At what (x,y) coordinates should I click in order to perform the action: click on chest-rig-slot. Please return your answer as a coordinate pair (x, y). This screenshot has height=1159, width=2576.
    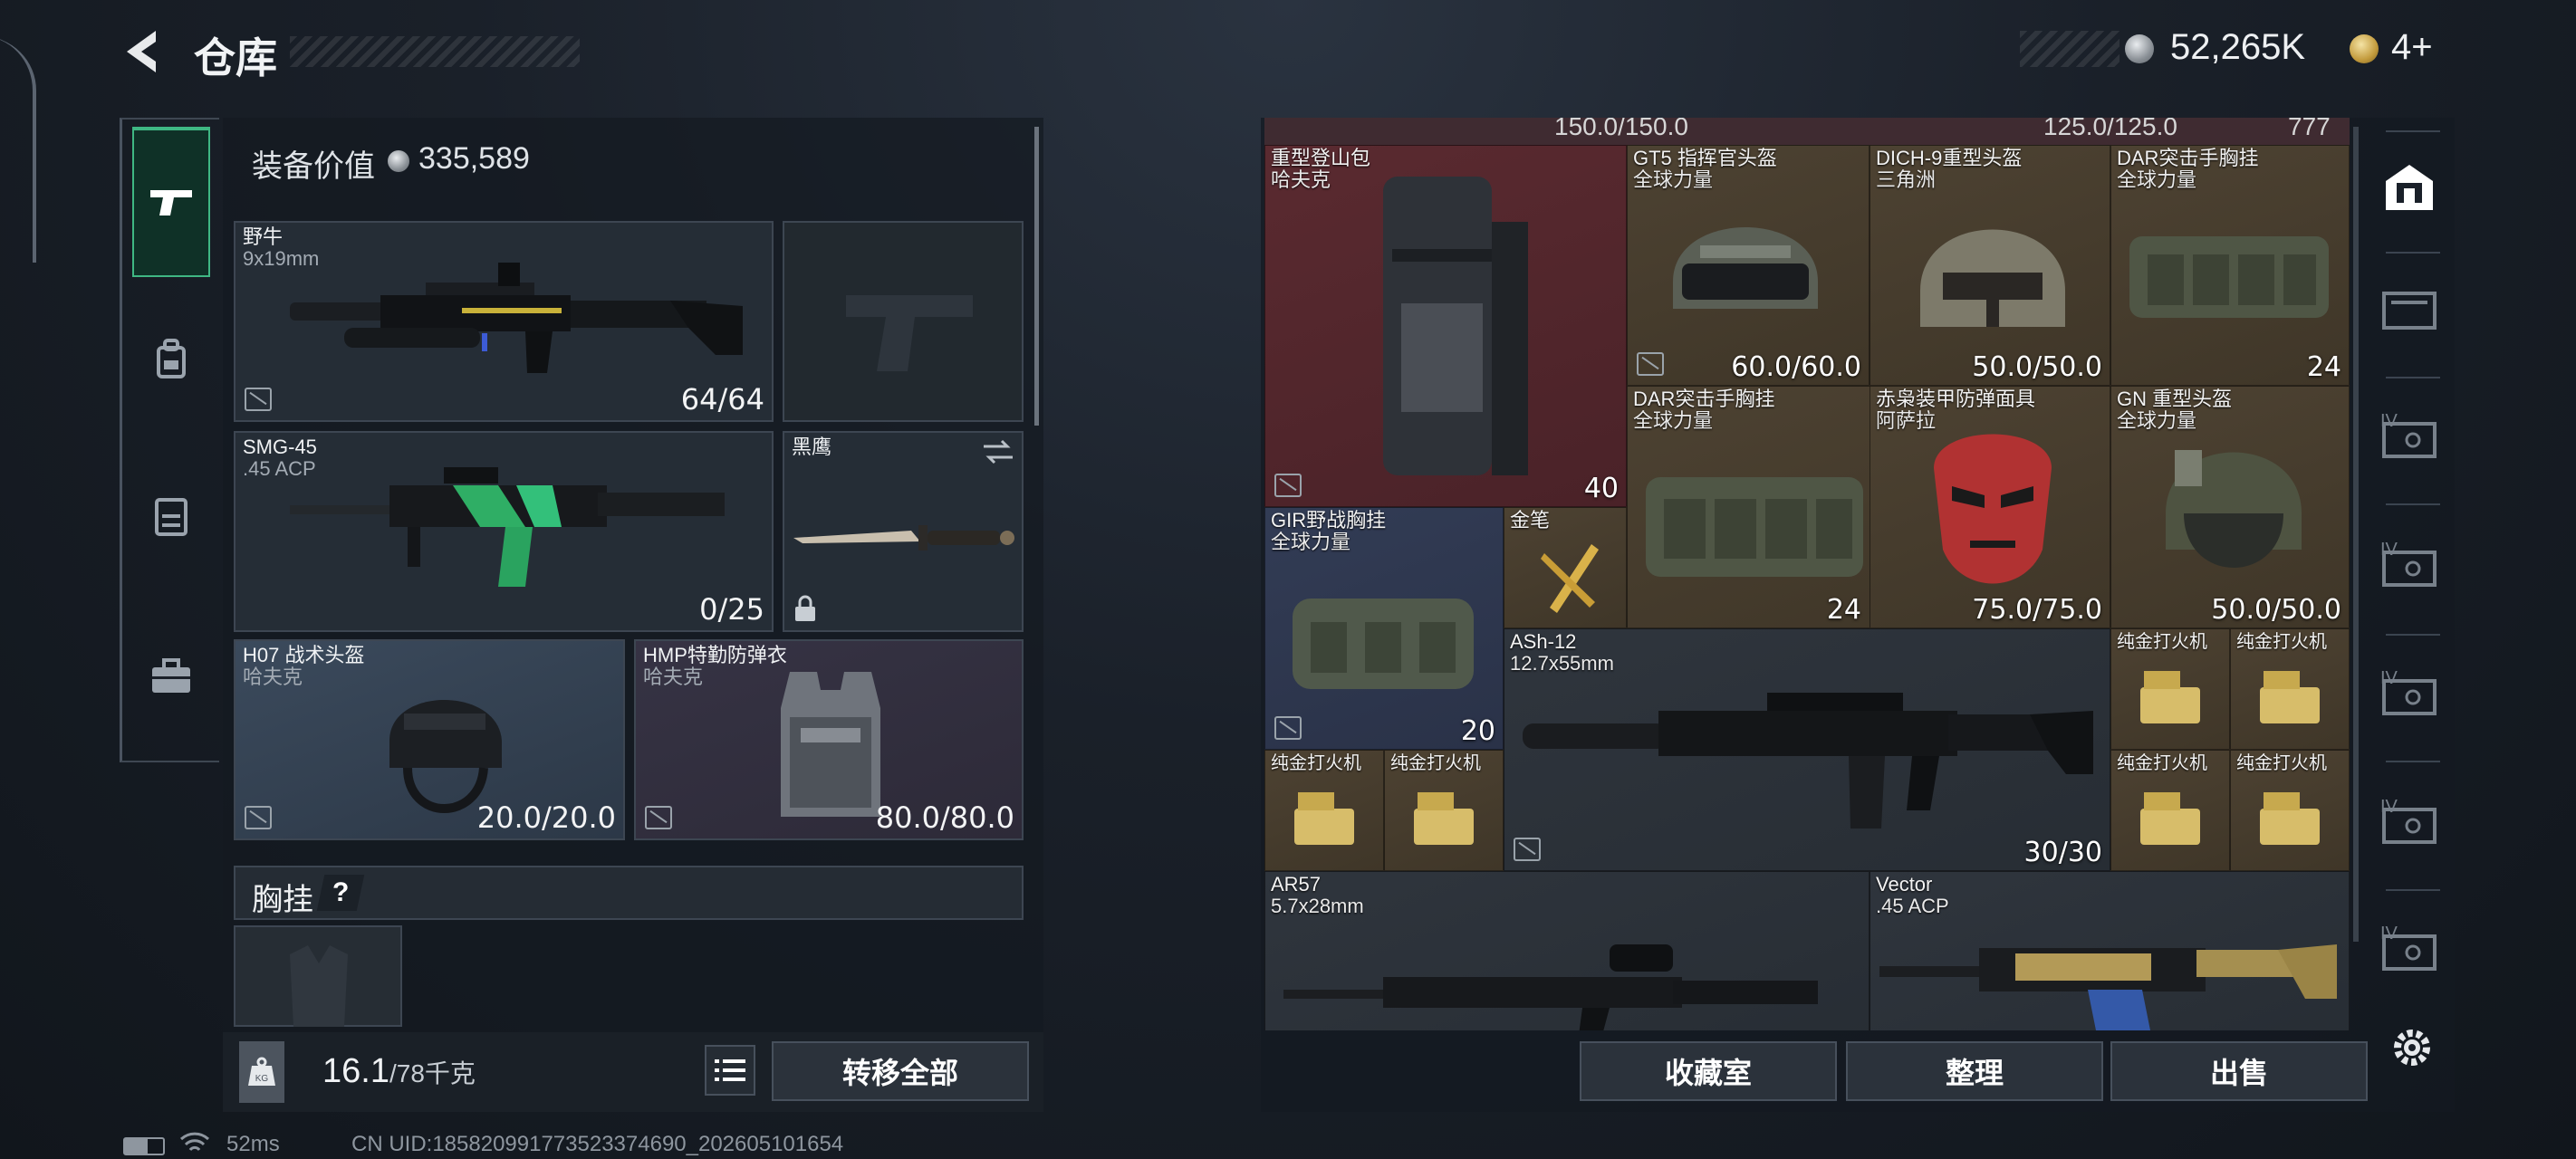
    Looking at the image, I should click on (318, 976).